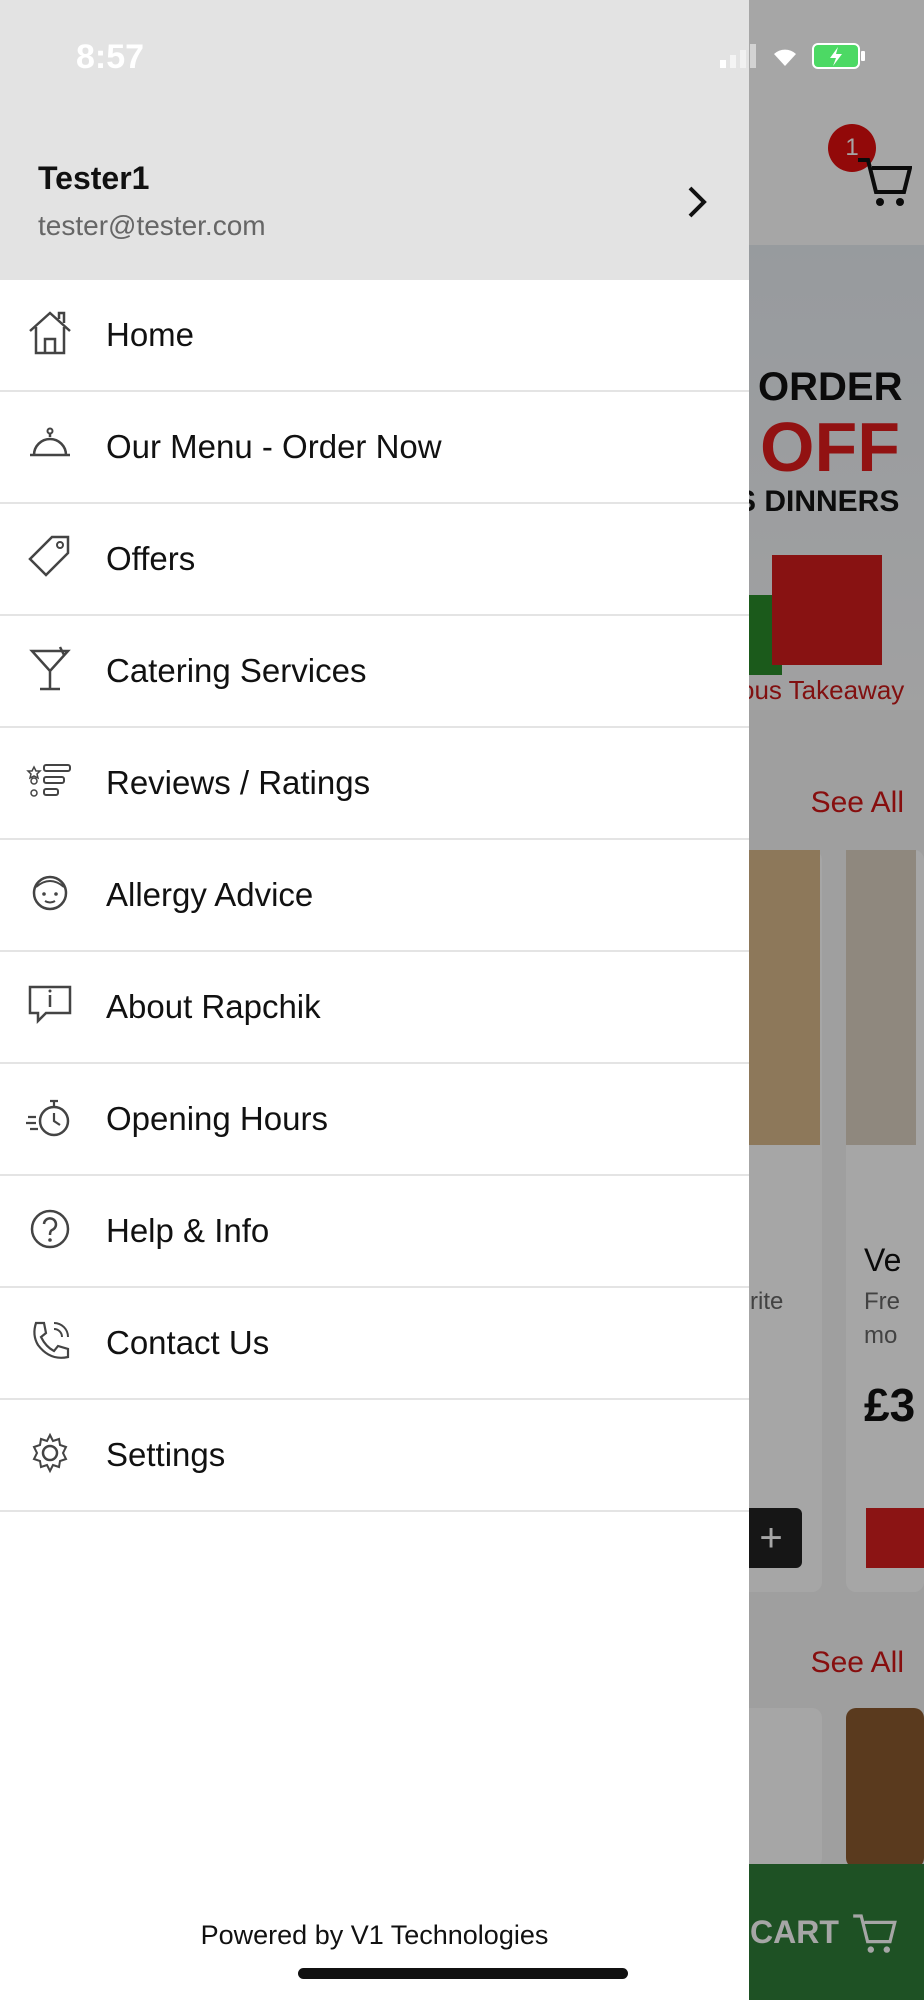 This screenshot has height=2000, width=924. What do you see at coordinates (151, 558) in the screenshot?
I see `menu-label: Offers` at bounding box center [151, 558].